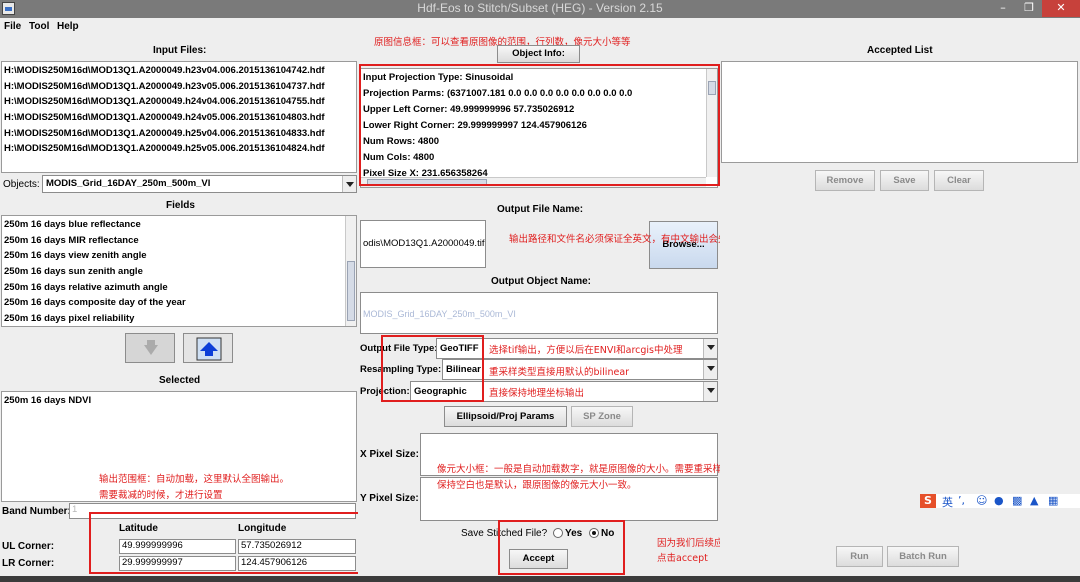  What do you see at coordinates (859, 556) in the screenshot?
I see `run-button: Run` at bounding box center [859, 556].